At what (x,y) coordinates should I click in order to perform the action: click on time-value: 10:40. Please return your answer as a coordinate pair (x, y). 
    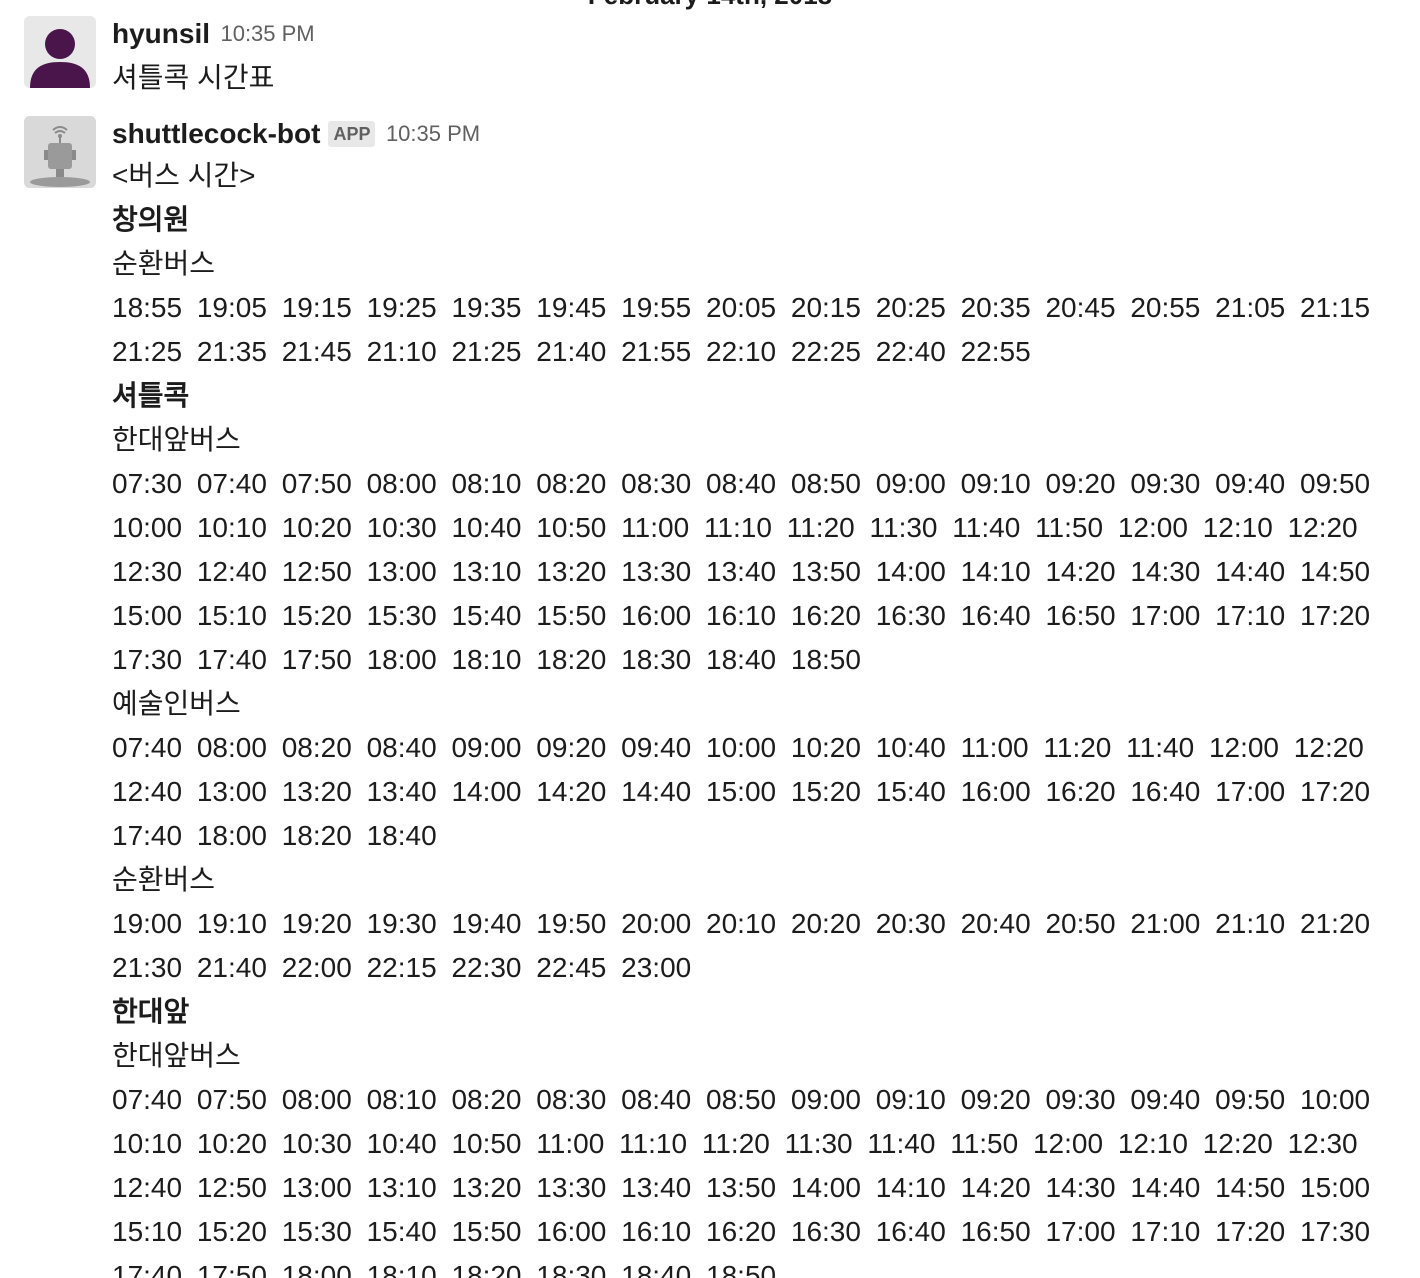
    Looking at the image, I should click on (910, 747).